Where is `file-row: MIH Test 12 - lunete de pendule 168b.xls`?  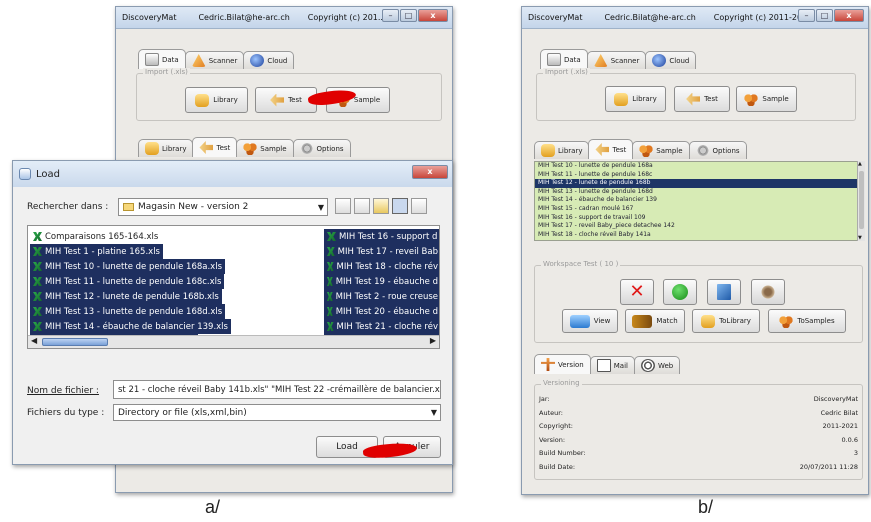 file-row: MIH Test 12 - lunete de pendule 168b.xls is located at coordinates (126, 296).